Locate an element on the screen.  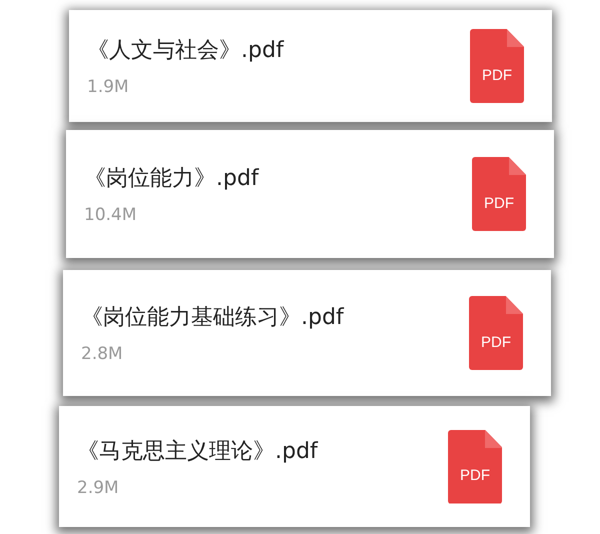
file-name: 《人文与社会》.pdf is located at coordinates (185, 51).